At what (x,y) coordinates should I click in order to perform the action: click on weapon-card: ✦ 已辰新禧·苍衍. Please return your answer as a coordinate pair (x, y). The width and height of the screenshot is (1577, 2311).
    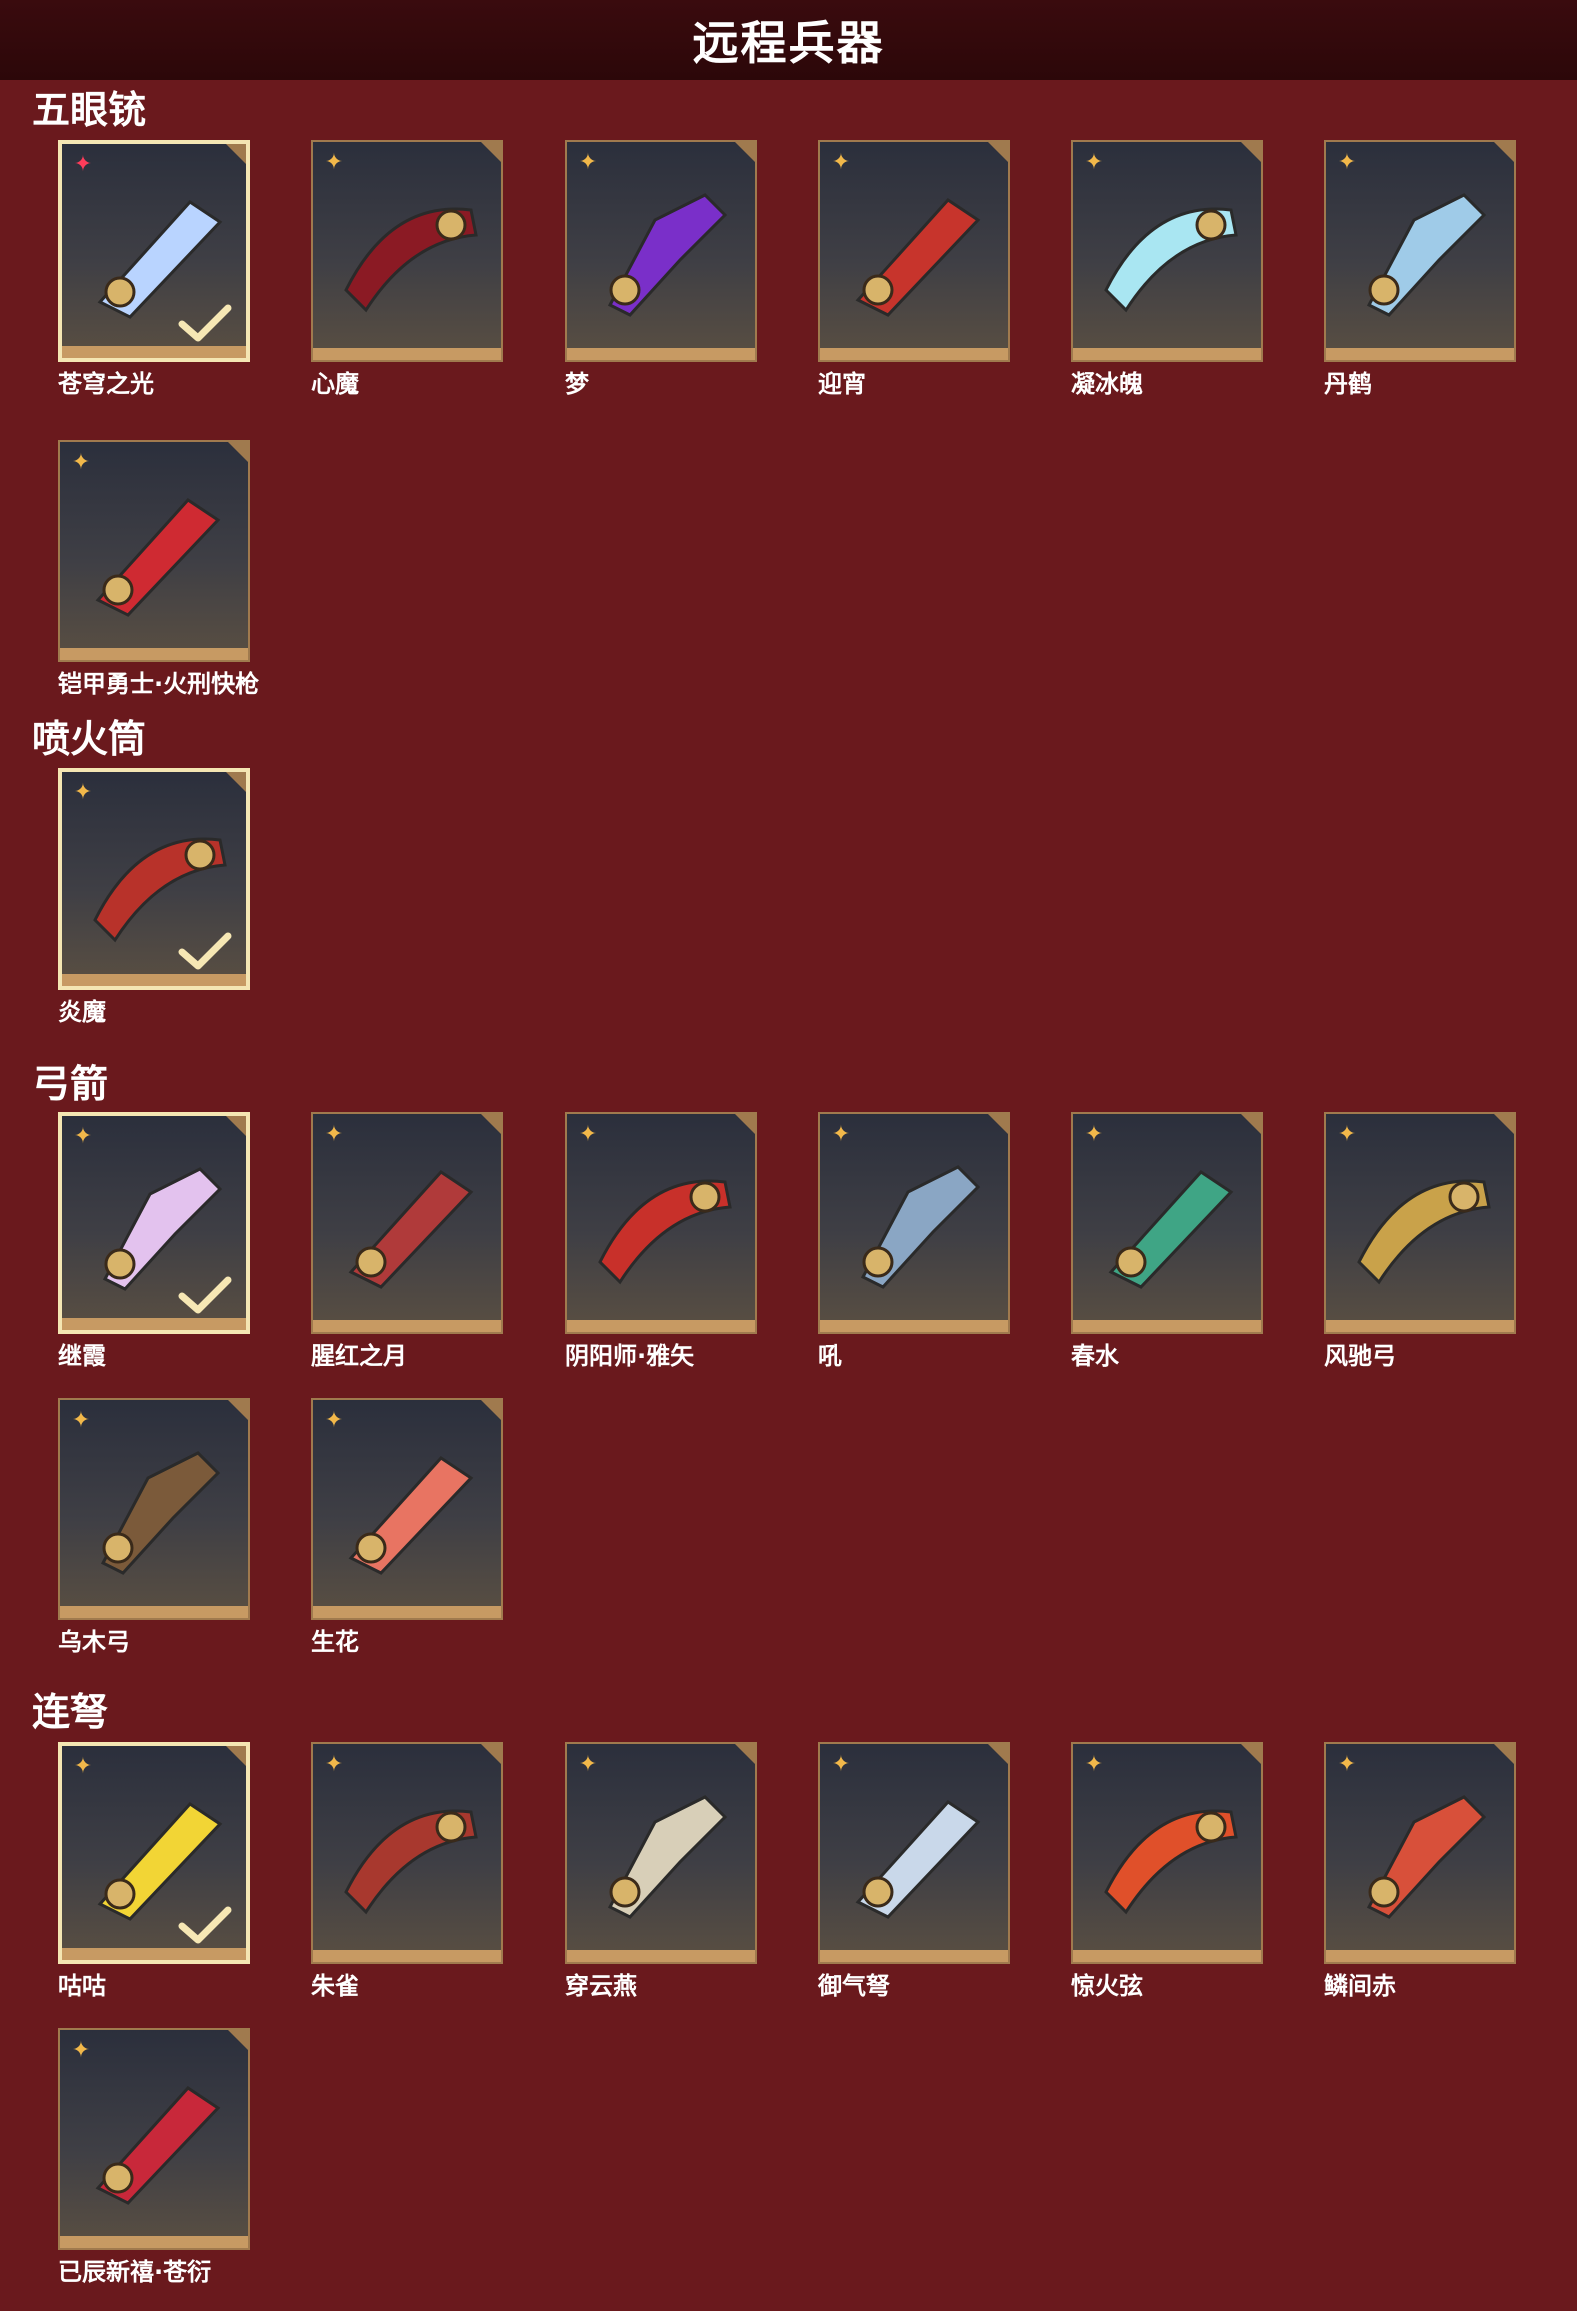
    Looking at the image, I should click on (155, 2157).